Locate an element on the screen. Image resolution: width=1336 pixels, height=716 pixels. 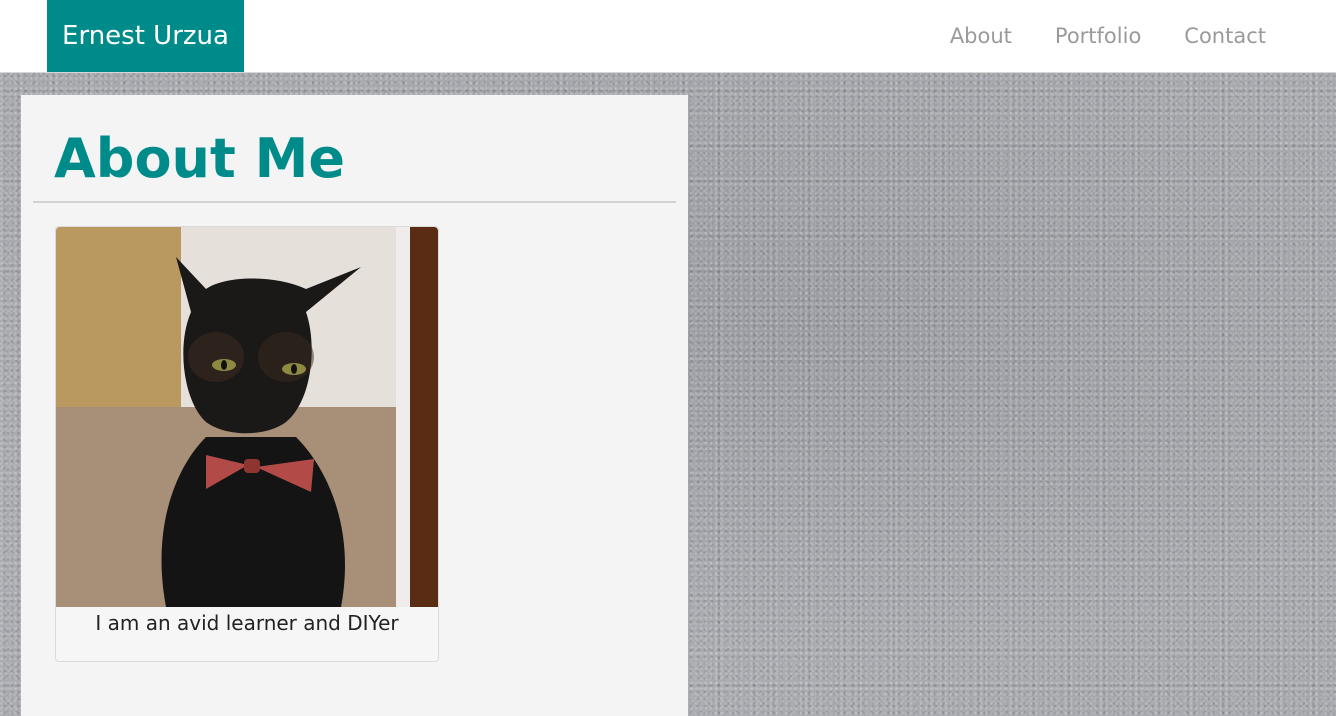
nav-link-contact: Contact is located at coordinates (1225, 36).